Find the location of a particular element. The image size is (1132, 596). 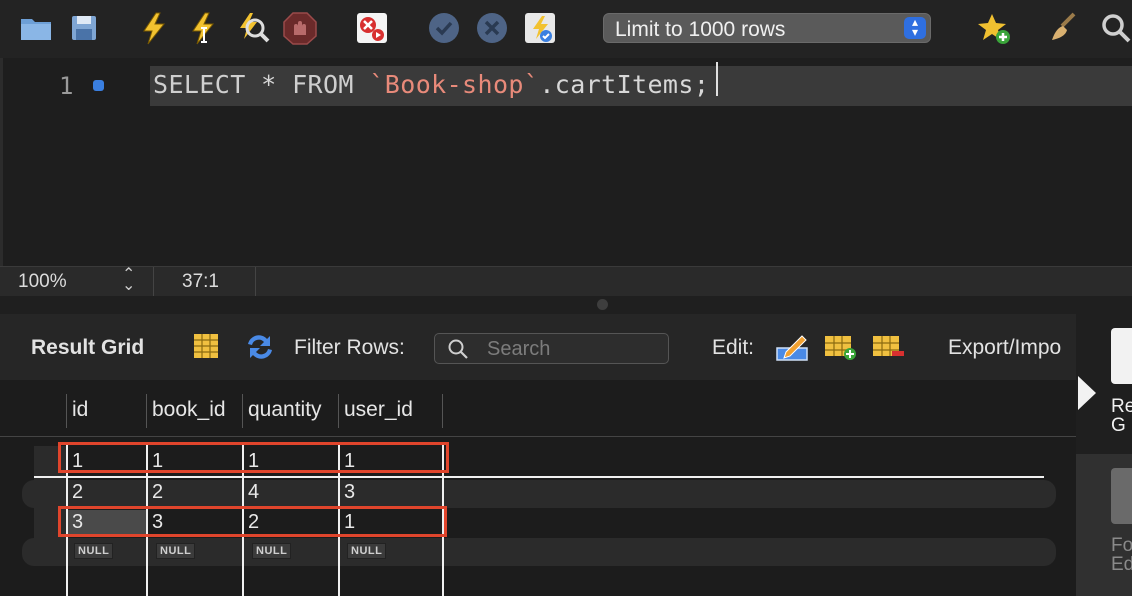

export-import-label: Export/Impo is located at coordinates (1004, 348).